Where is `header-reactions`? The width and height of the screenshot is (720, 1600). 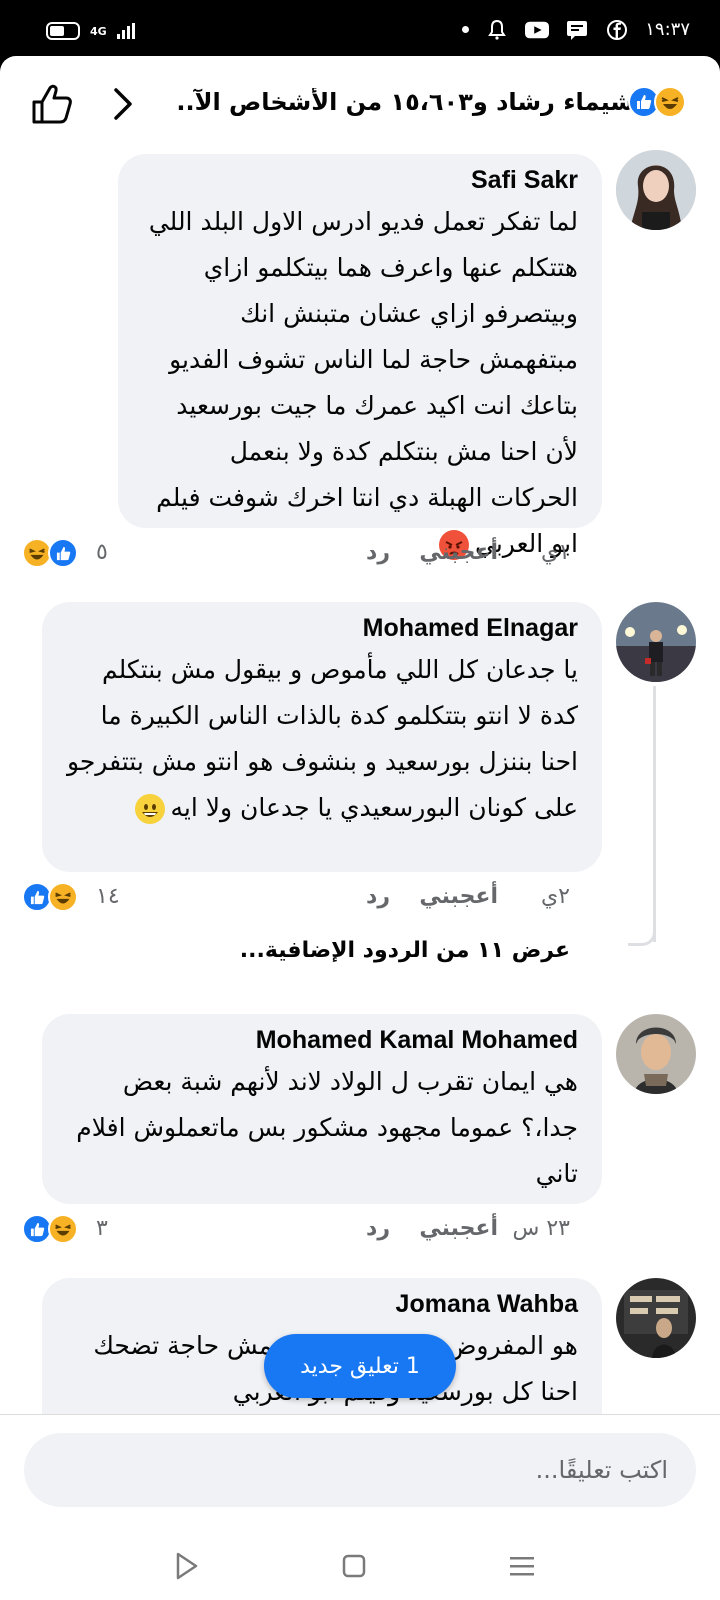 header-reactions is located at coordinates (657, 102).